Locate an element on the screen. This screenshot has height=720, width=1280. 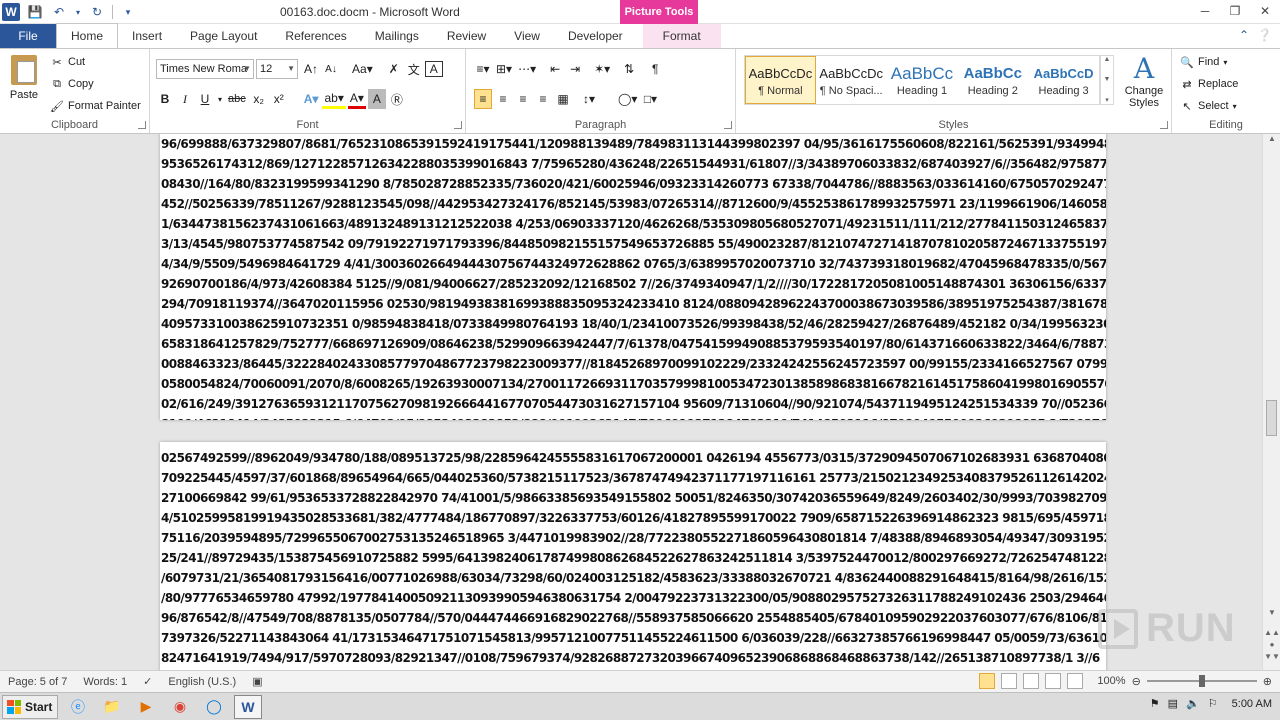
bullets-icon: ≡▾ is located at coordinates (483, 69).